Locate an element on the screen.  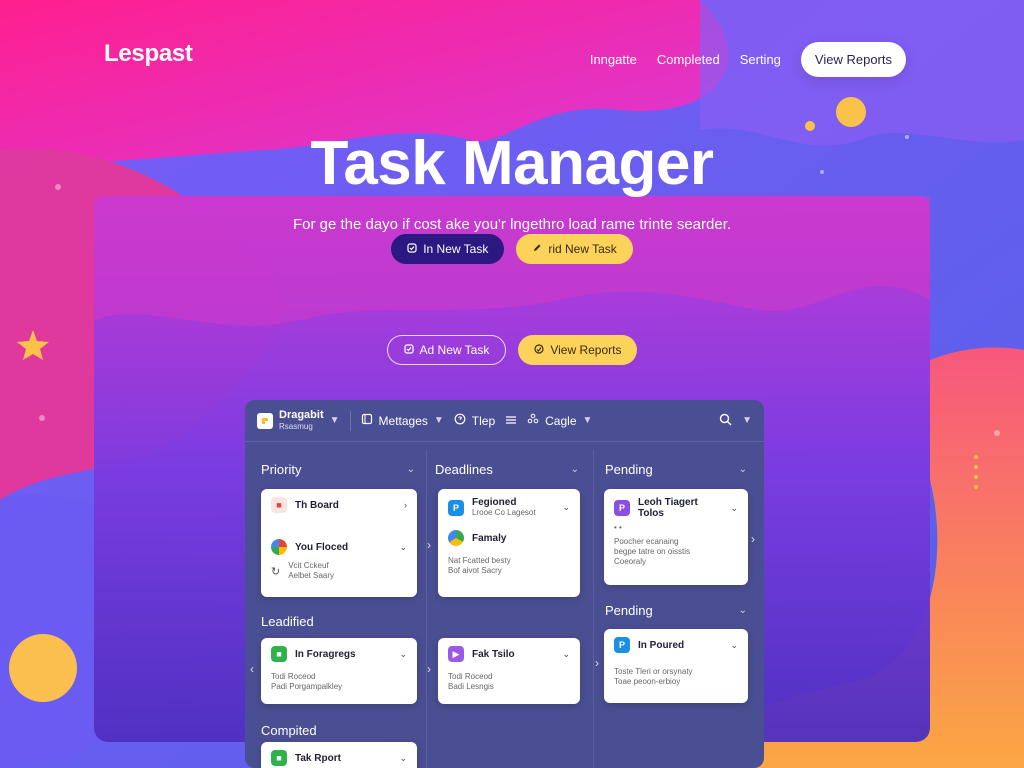
task-icon is located at coordinates (412, 249).